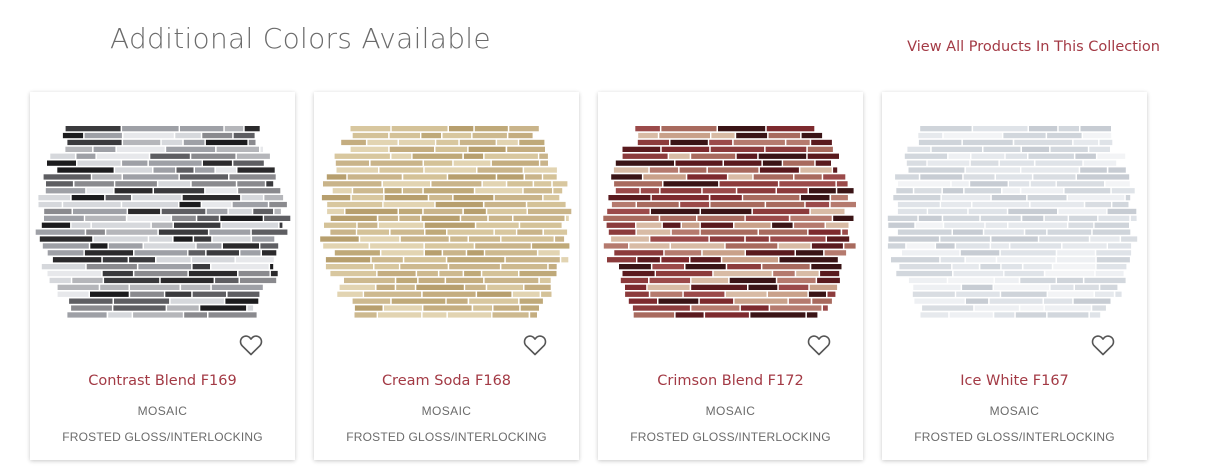  What do you see at coordinates (730, 381) in the screenshot?
I see `product-name: Crimson Blend F172` at bounding box center [730, 381].